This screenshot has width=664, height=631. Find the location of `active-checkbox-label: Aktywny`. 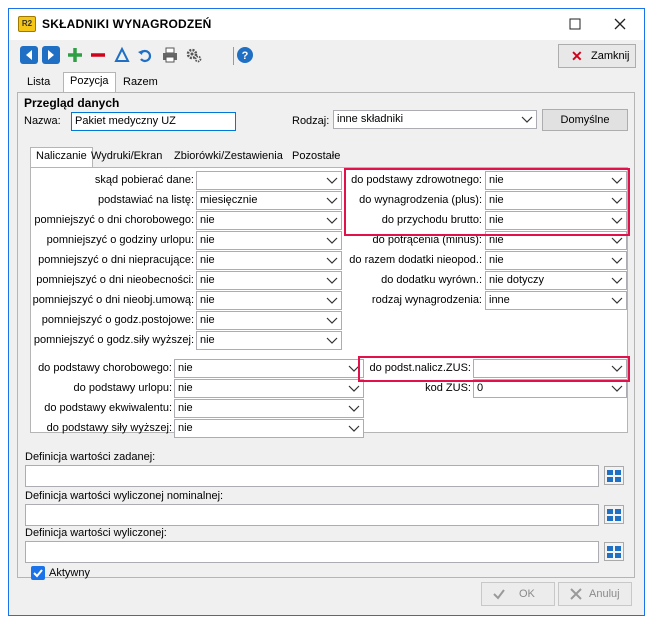

active-checkbox-label: Aktywny is located at coordinates (69, 573).